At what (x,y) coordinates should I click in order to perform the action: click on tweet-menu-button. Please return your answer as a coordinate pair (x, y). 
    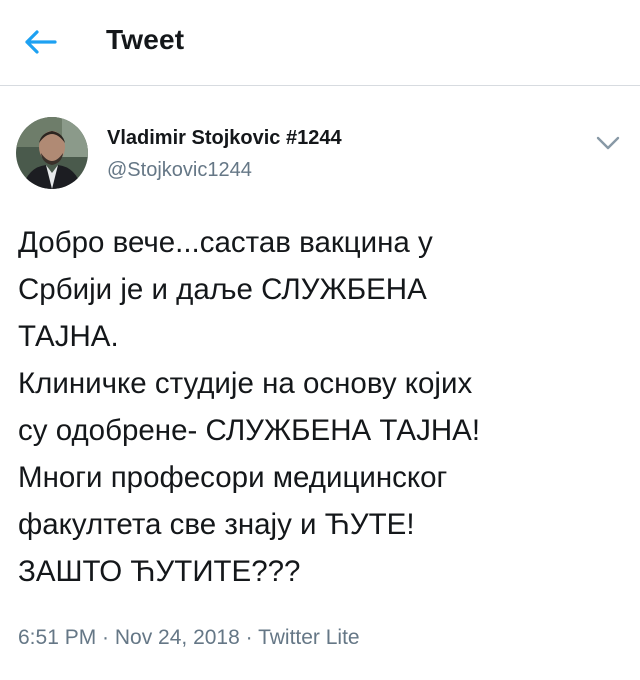
    Looking at the image, I should click on (608, 143).